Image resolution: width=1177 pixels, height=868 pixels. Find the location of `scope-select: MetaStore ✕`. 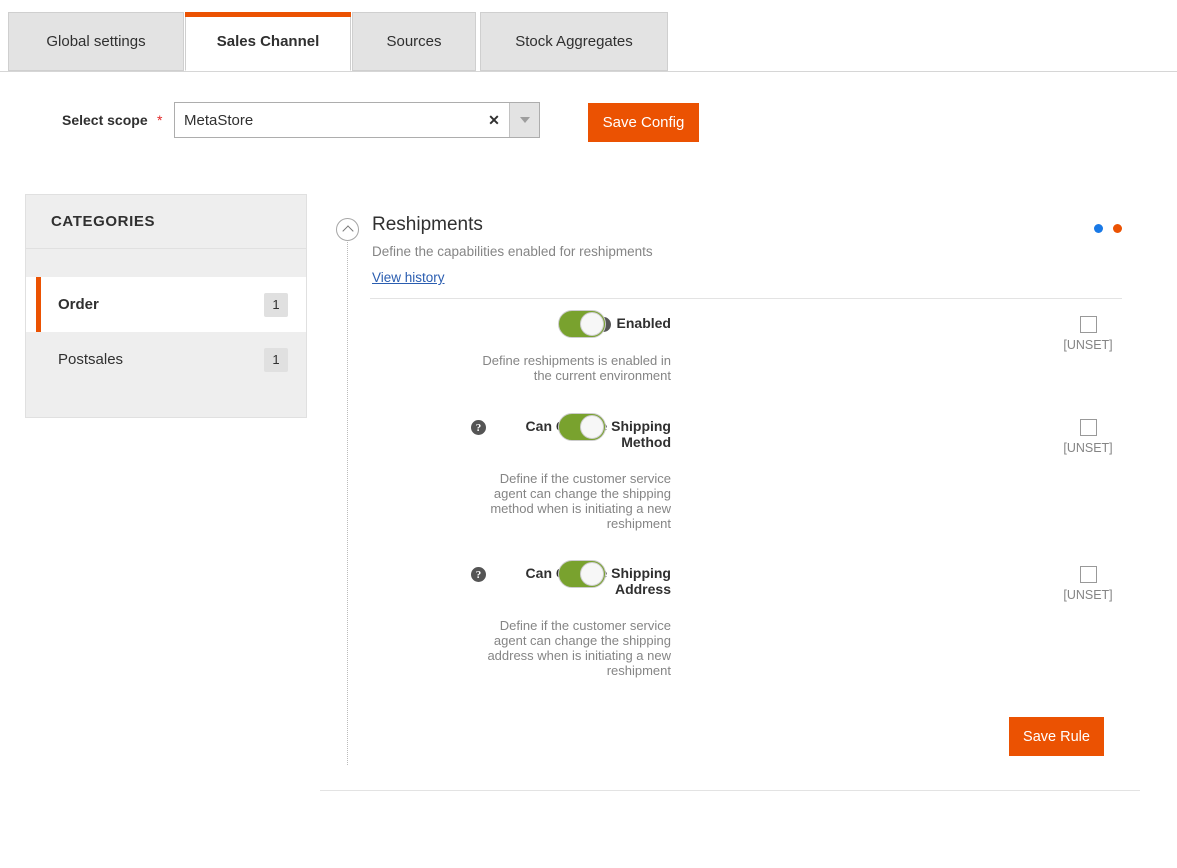

scope-select: MetaStore ✕ is located at coordinates (357, 120).